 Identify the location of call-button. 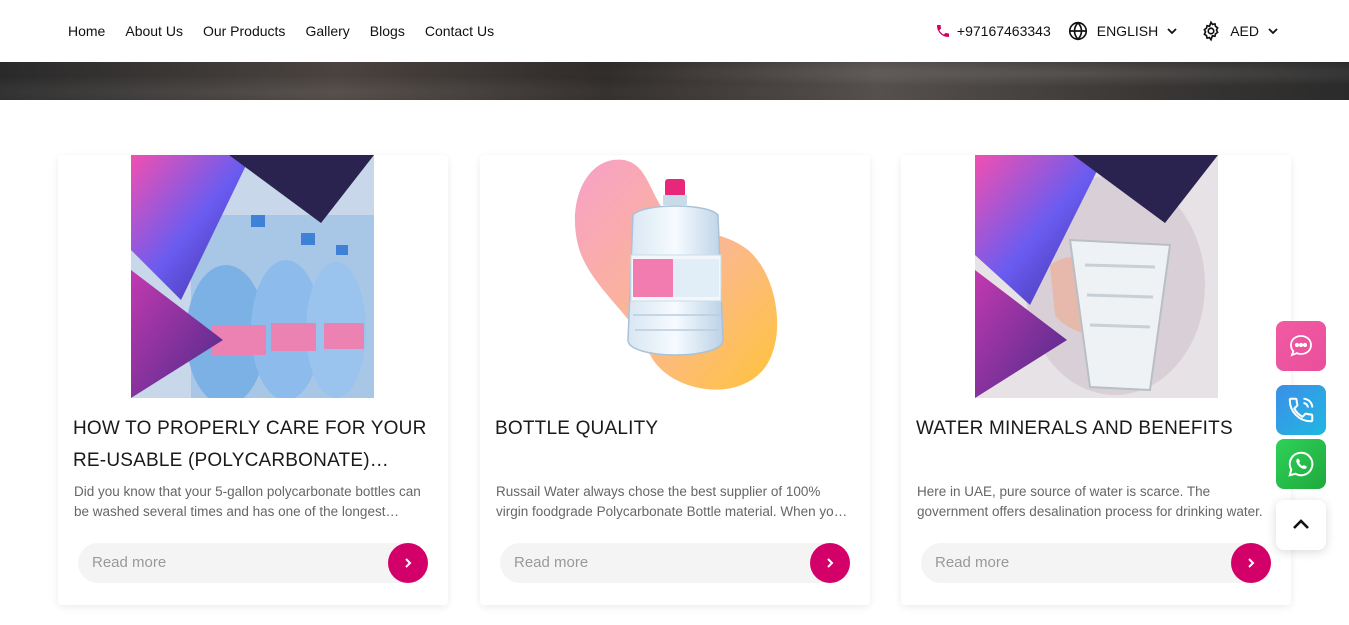
(1301, 410).